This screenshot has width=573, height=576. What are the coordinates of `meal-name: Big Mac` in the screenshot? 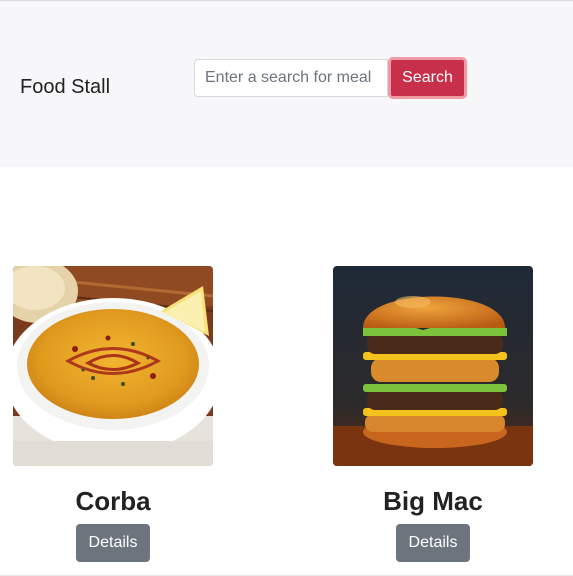 It's located at (433, 501).